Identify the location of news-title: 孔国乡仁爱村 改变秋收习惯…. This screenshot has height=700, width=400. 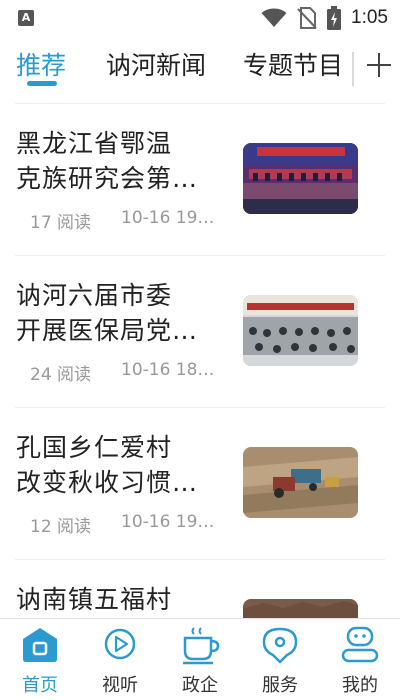
(116, 465).